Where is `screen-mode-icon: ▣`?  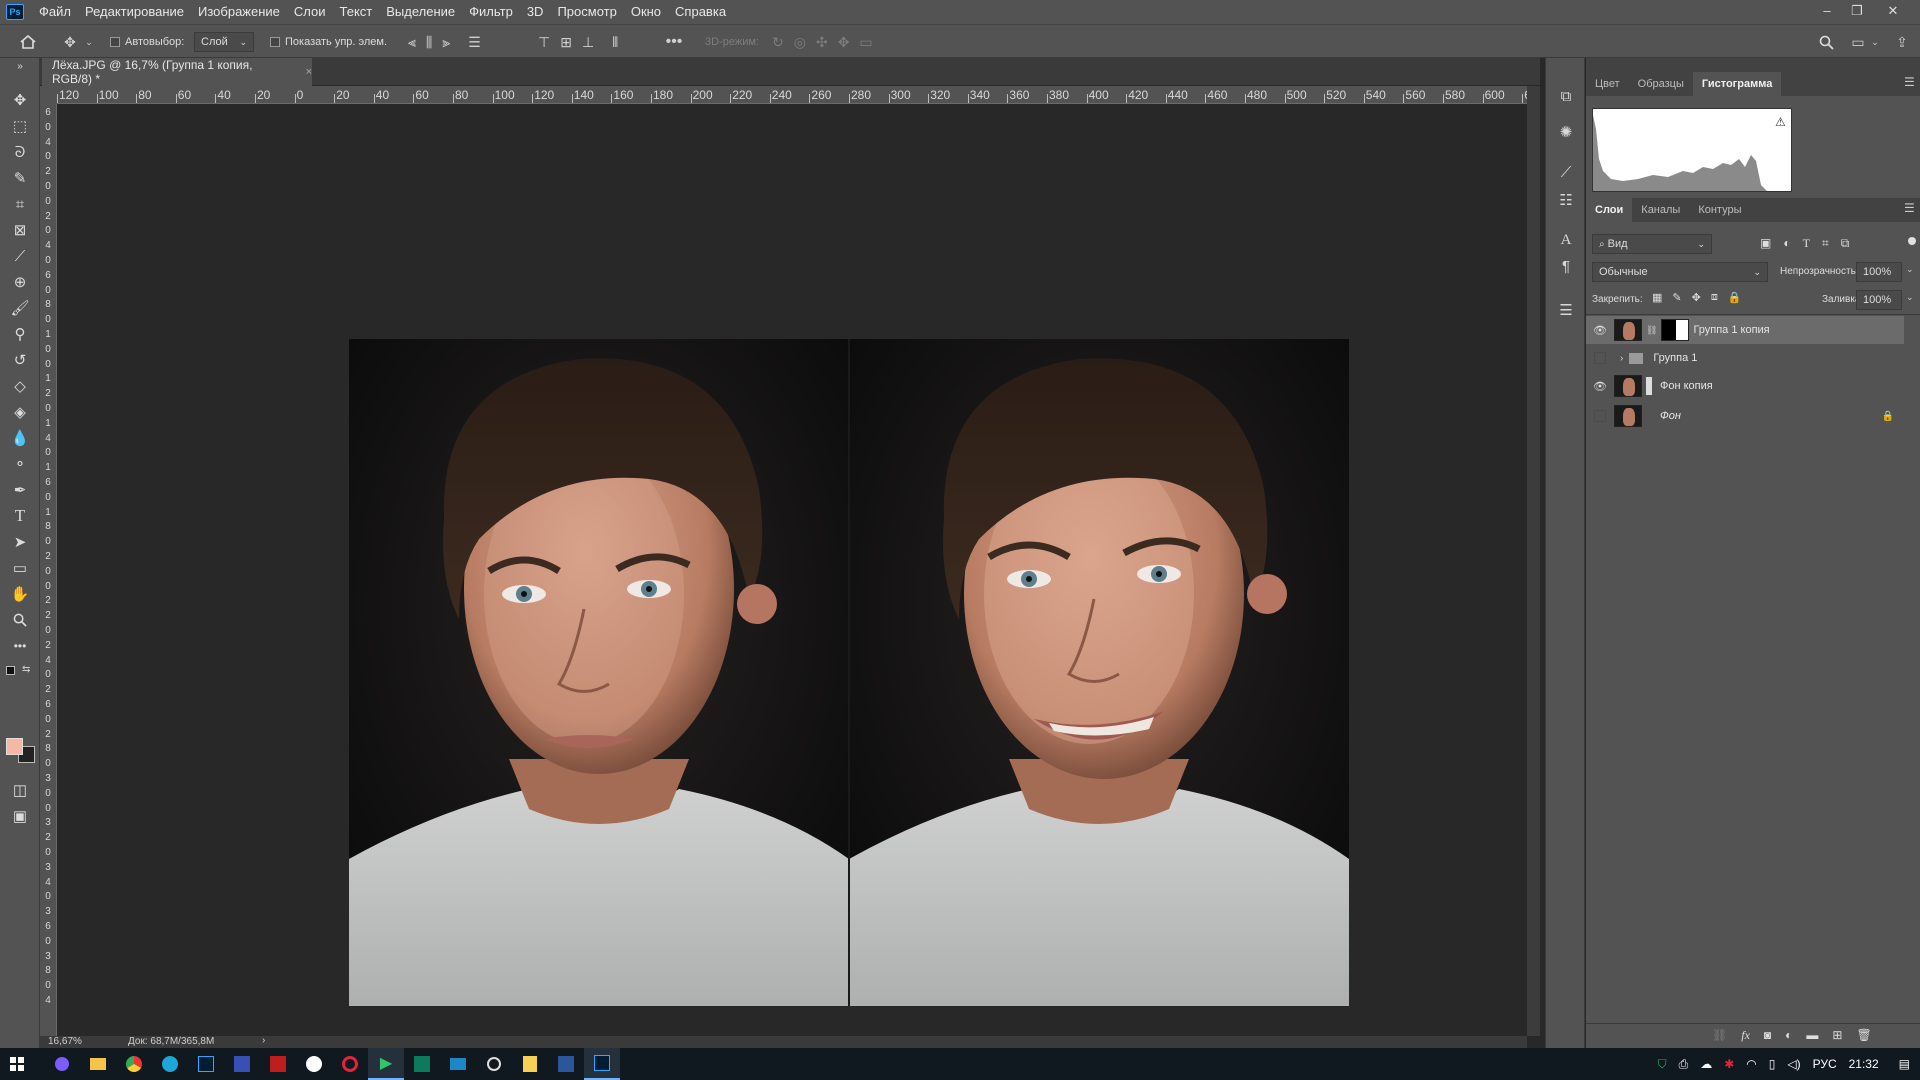 screen-mode-icon: ▣ is located at coordinates (20, 816).